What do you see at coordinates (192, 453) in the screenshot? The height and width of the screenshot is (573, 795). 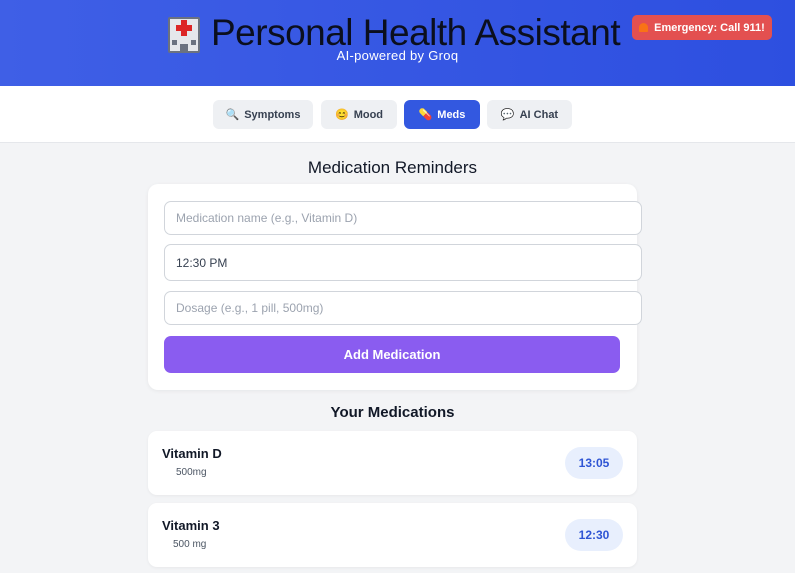 I see `medication-name: Vitamin D` at bounding box center [192, 453].